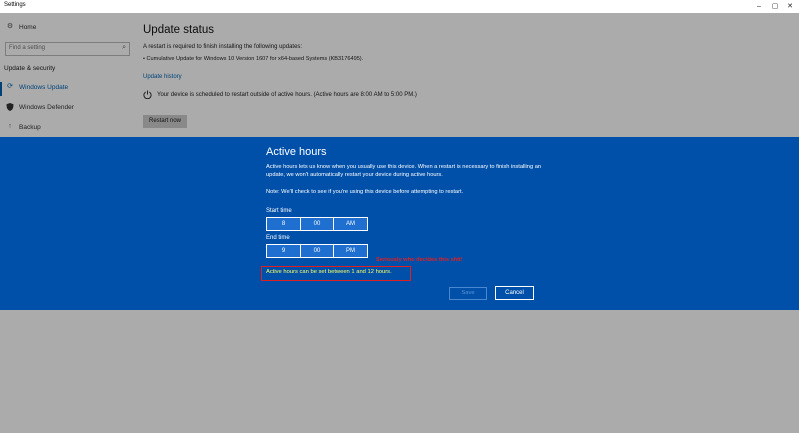  What do you see at coordinates (296, 152) in the screenshot?
I see `dialog-title: Active hours` at bounding box center [296, 152].